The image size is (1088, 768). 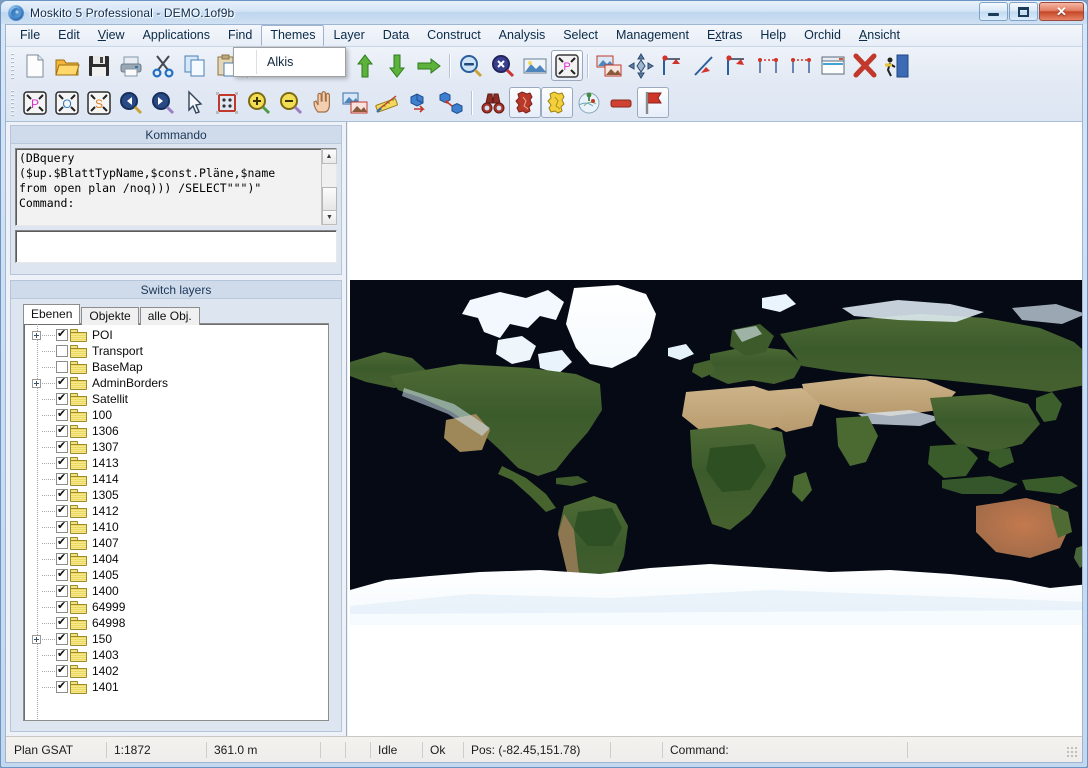 I want to click on zoom-next-button, so click(x=163, y=102).